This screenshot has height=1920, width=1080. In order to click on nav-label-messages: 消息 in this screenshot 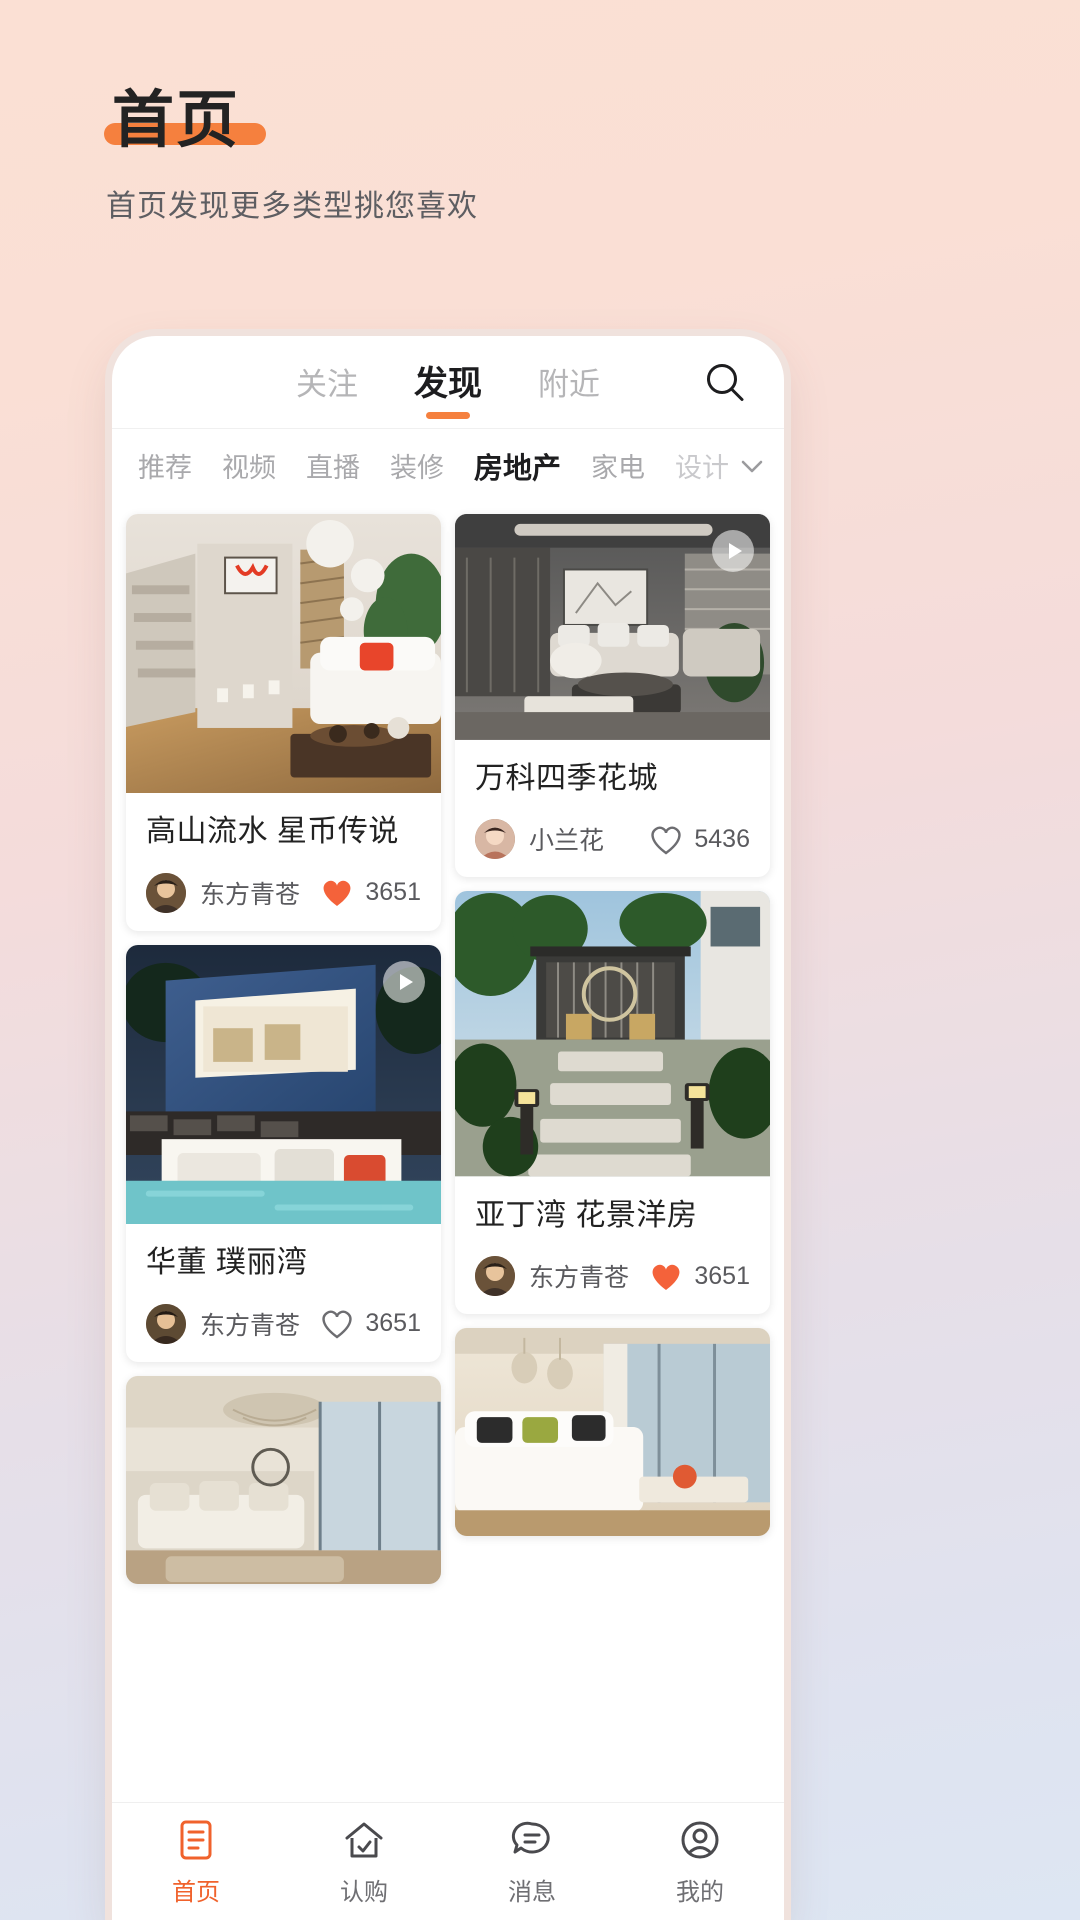, I will do `click(532, 1892)`.